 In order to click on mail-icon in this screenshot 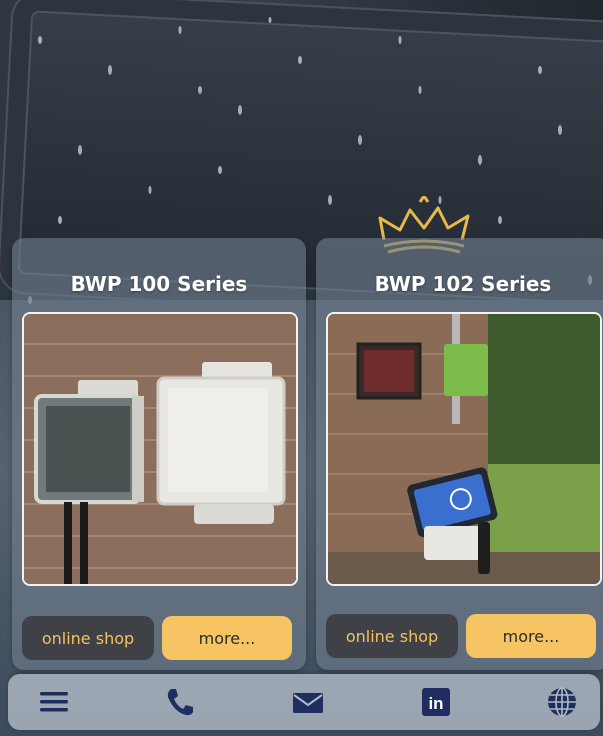, I will do `click(308, 702)`.